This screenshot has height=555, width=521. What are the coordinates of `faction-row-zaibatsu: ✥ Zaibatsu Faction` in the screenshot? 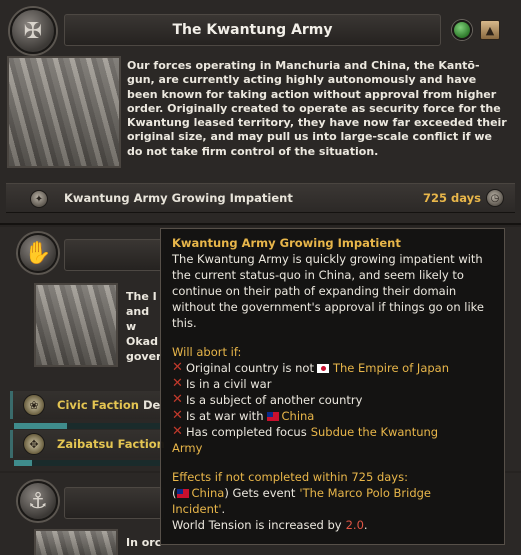 It's located at (90, 444).